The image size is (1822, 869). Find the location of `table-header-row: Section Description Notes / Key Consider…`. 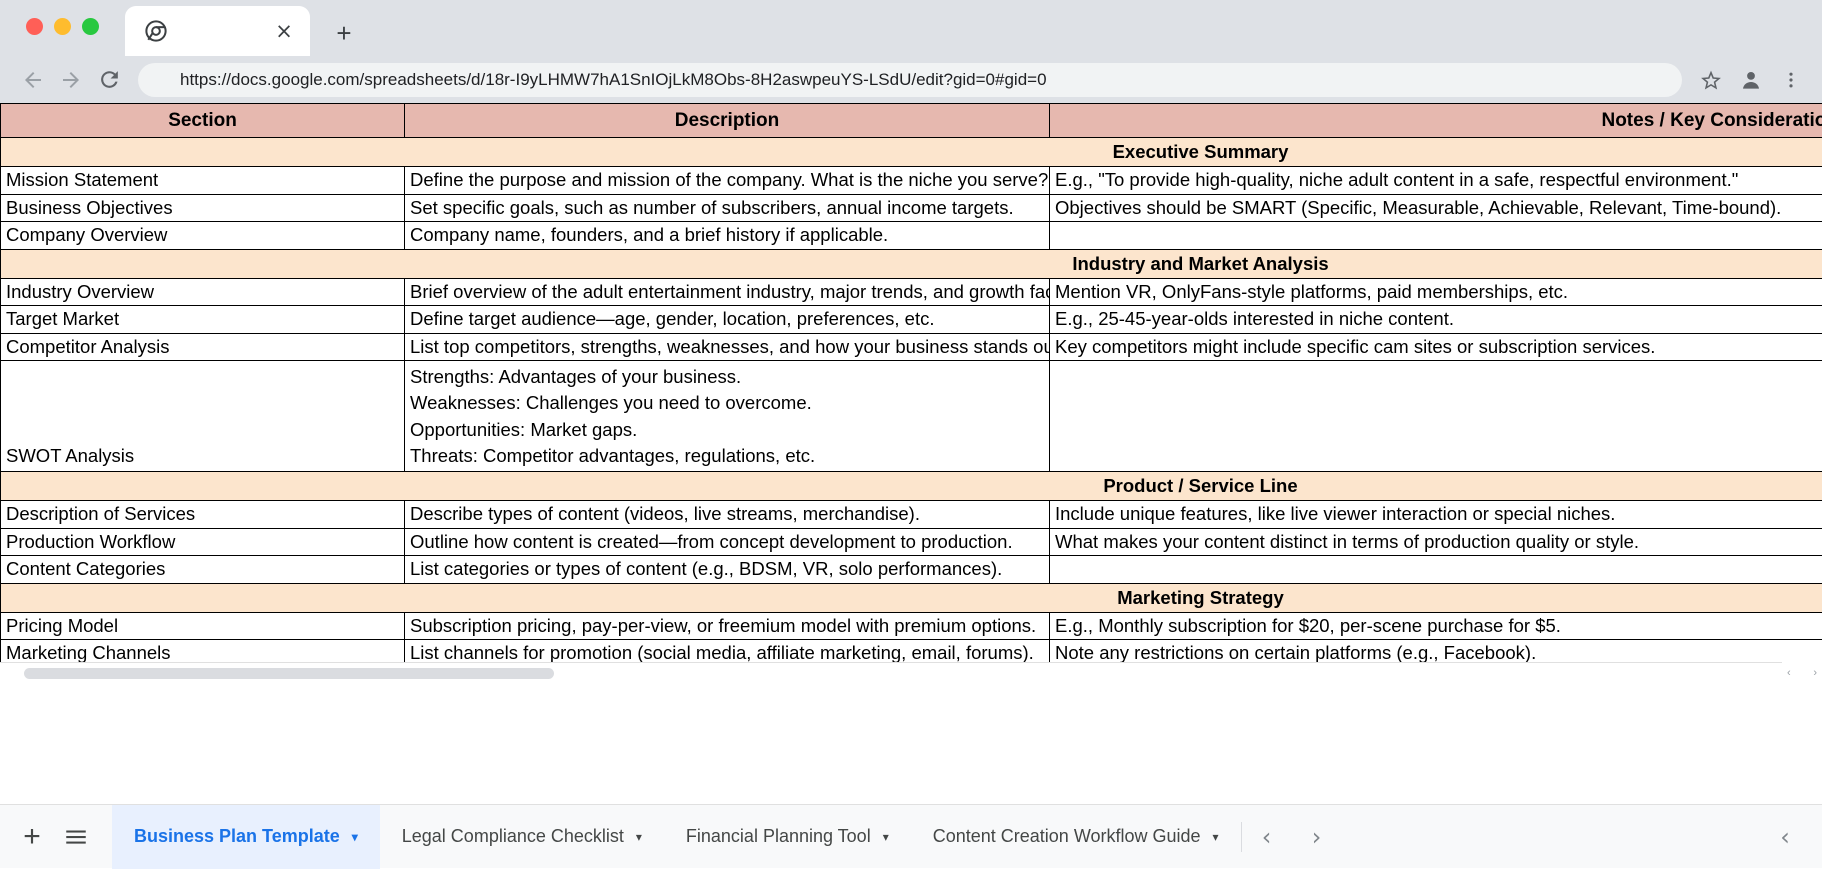

table-header-row: Section Description Notes / Key Consider… is located at coordinates (911, 121).